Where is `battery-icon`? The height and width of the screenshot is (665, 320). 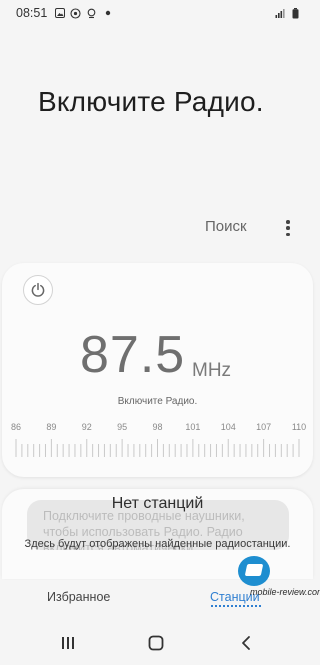 battery-icon is located at coordinates (295, 13).